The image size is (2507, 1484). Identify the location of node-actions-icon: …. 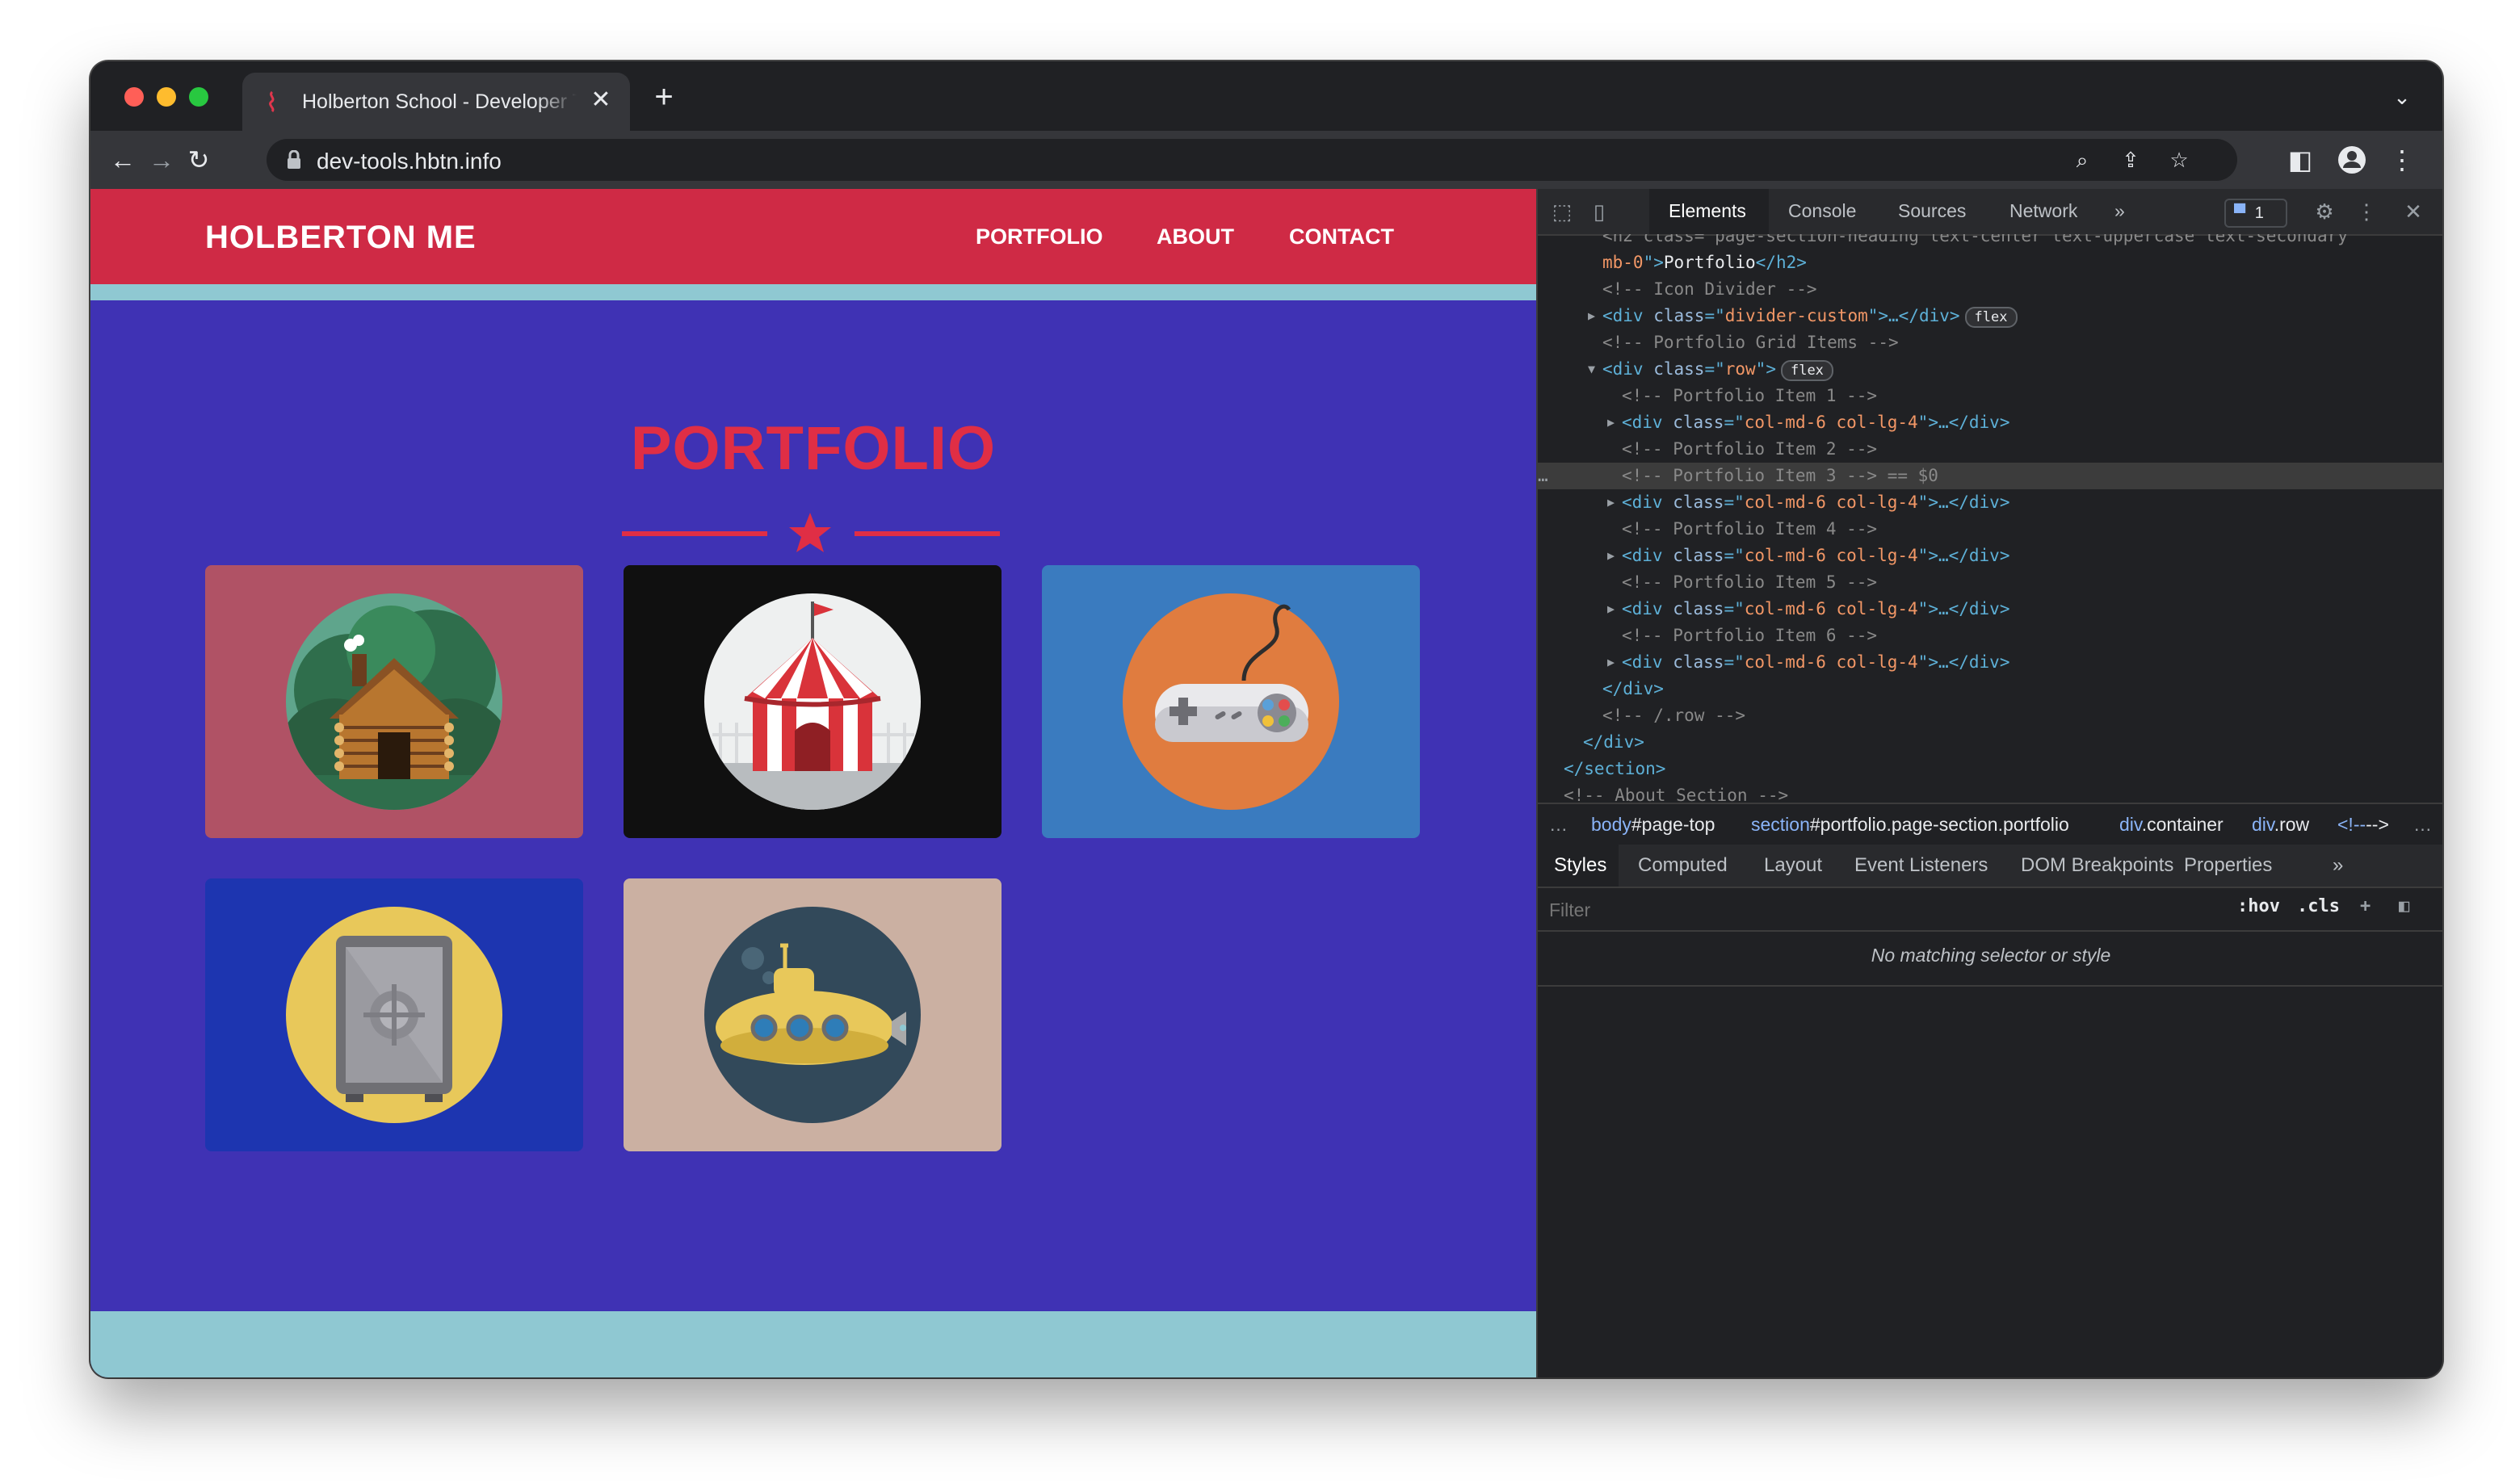
(1543, 476).